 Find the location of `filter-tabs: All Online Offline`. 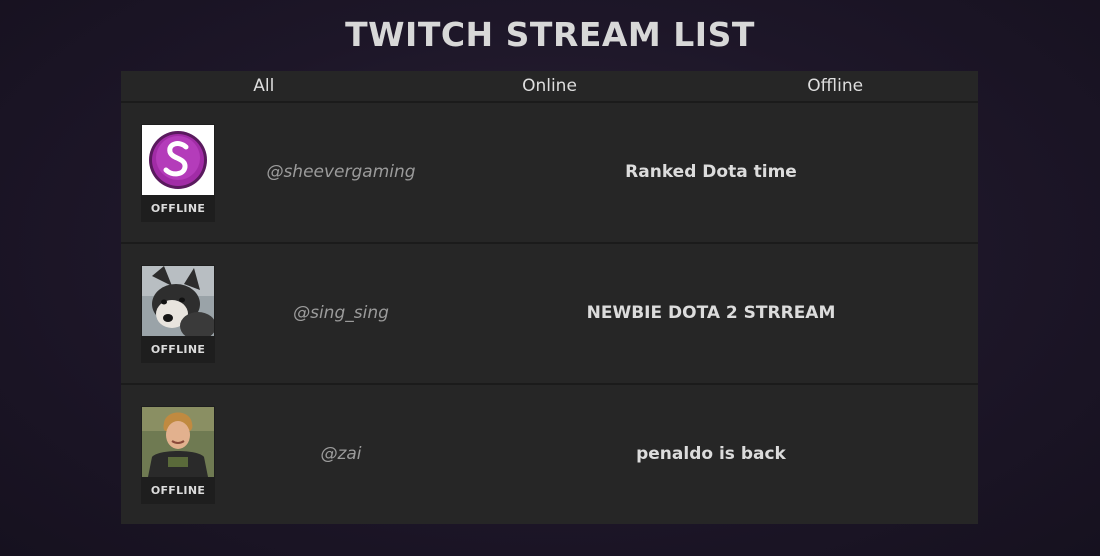

filter-tabs: All Online Offline is located at coordinates (549, 87).